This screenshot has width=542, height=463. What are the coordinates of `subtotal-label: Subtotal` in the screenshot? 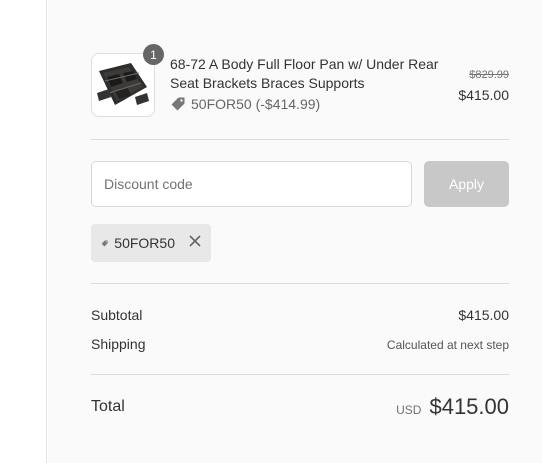 It's located at (117, 315).